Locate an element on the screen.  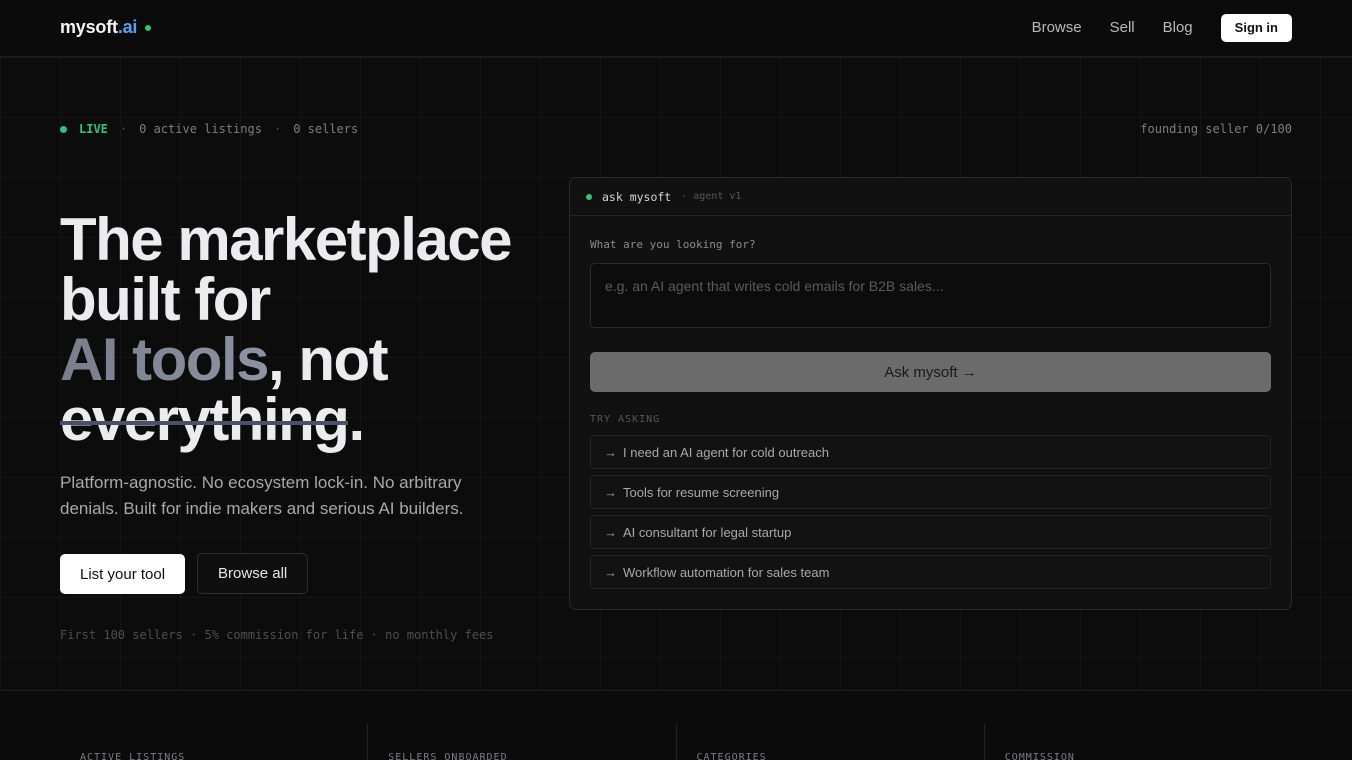
browse-all-button: Browse all is located at coordinates (253, 573).